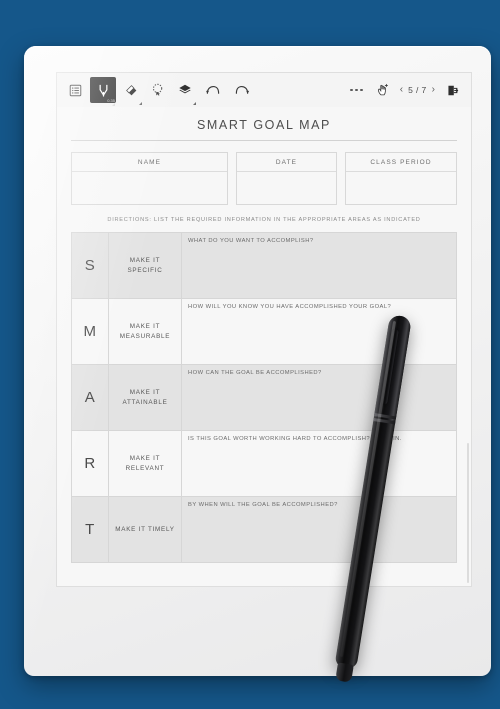 The width and height of the screenshot is (500, 709). I want to click on row-phrase-t: MAKE IT TIMELY, so click(145, 529).